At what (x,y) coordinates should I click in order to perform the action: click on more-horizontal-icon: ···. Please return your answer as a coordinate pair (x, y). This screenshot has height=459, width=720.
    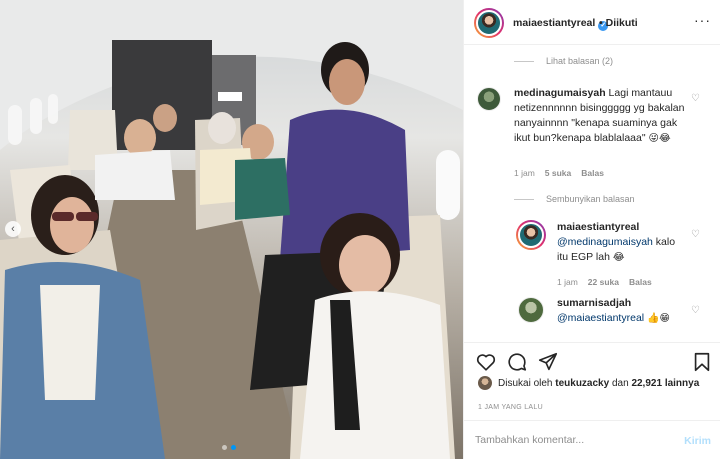
    Looking at the image, I should click on (702, 20).